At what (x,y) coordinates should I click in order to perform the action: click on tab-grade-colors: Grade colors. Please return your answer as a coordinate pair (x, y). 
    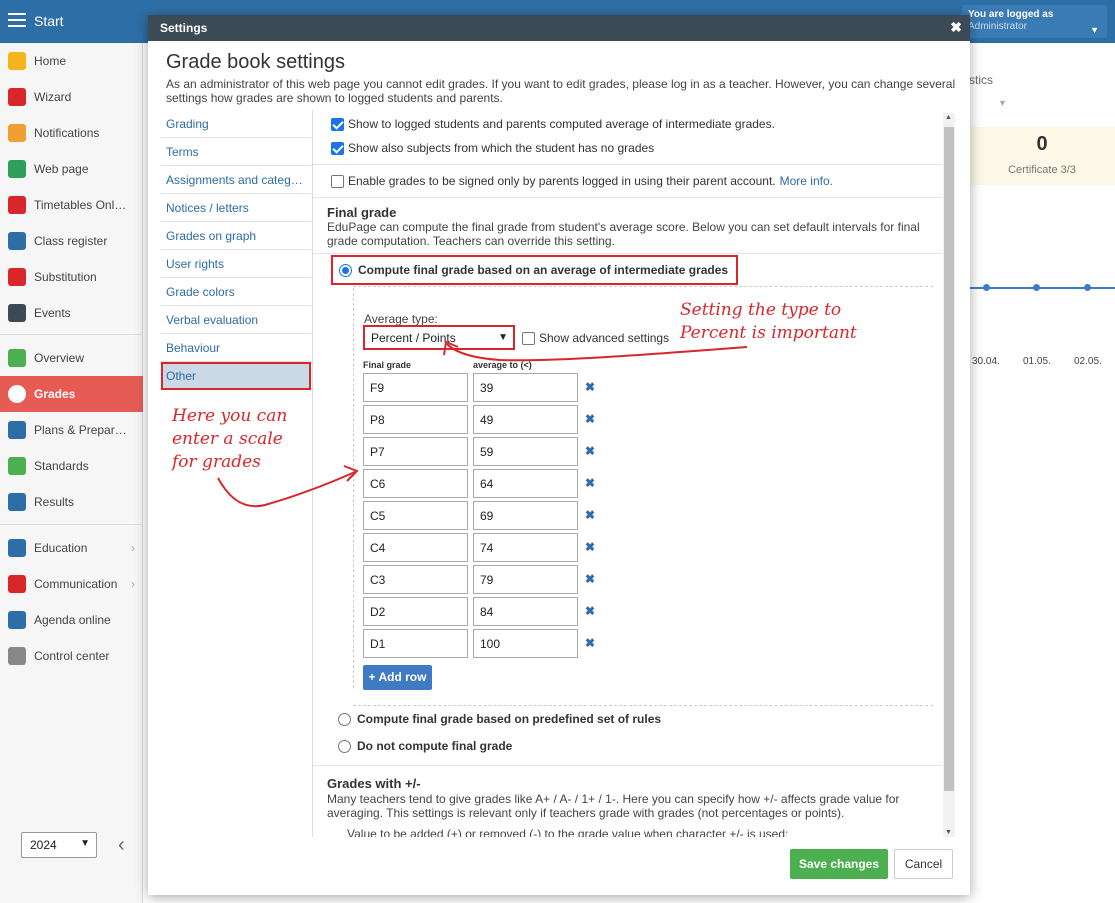
    Looking at the image, I should click on (236, 292).